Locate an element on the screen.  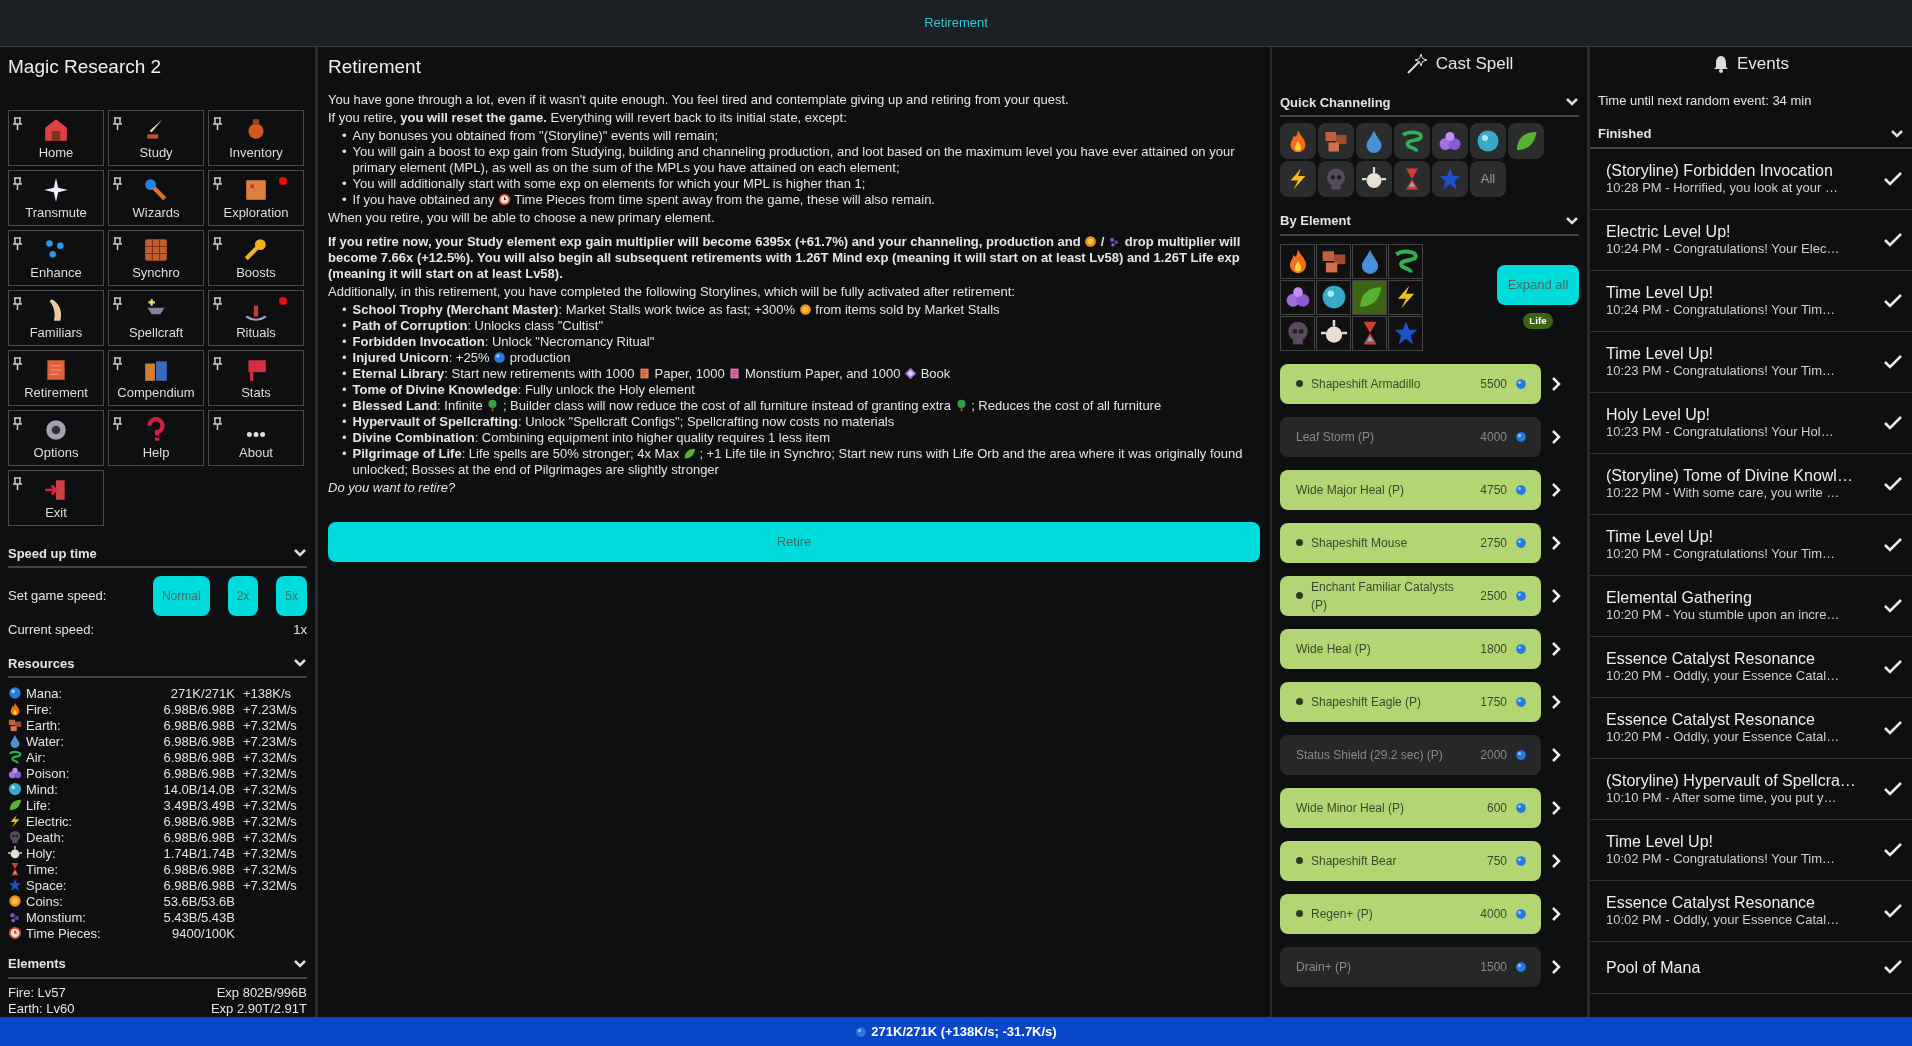
spell-button: Enchant Familiar Catalysts (P) 2500 is located at coordinates (1410, 595).